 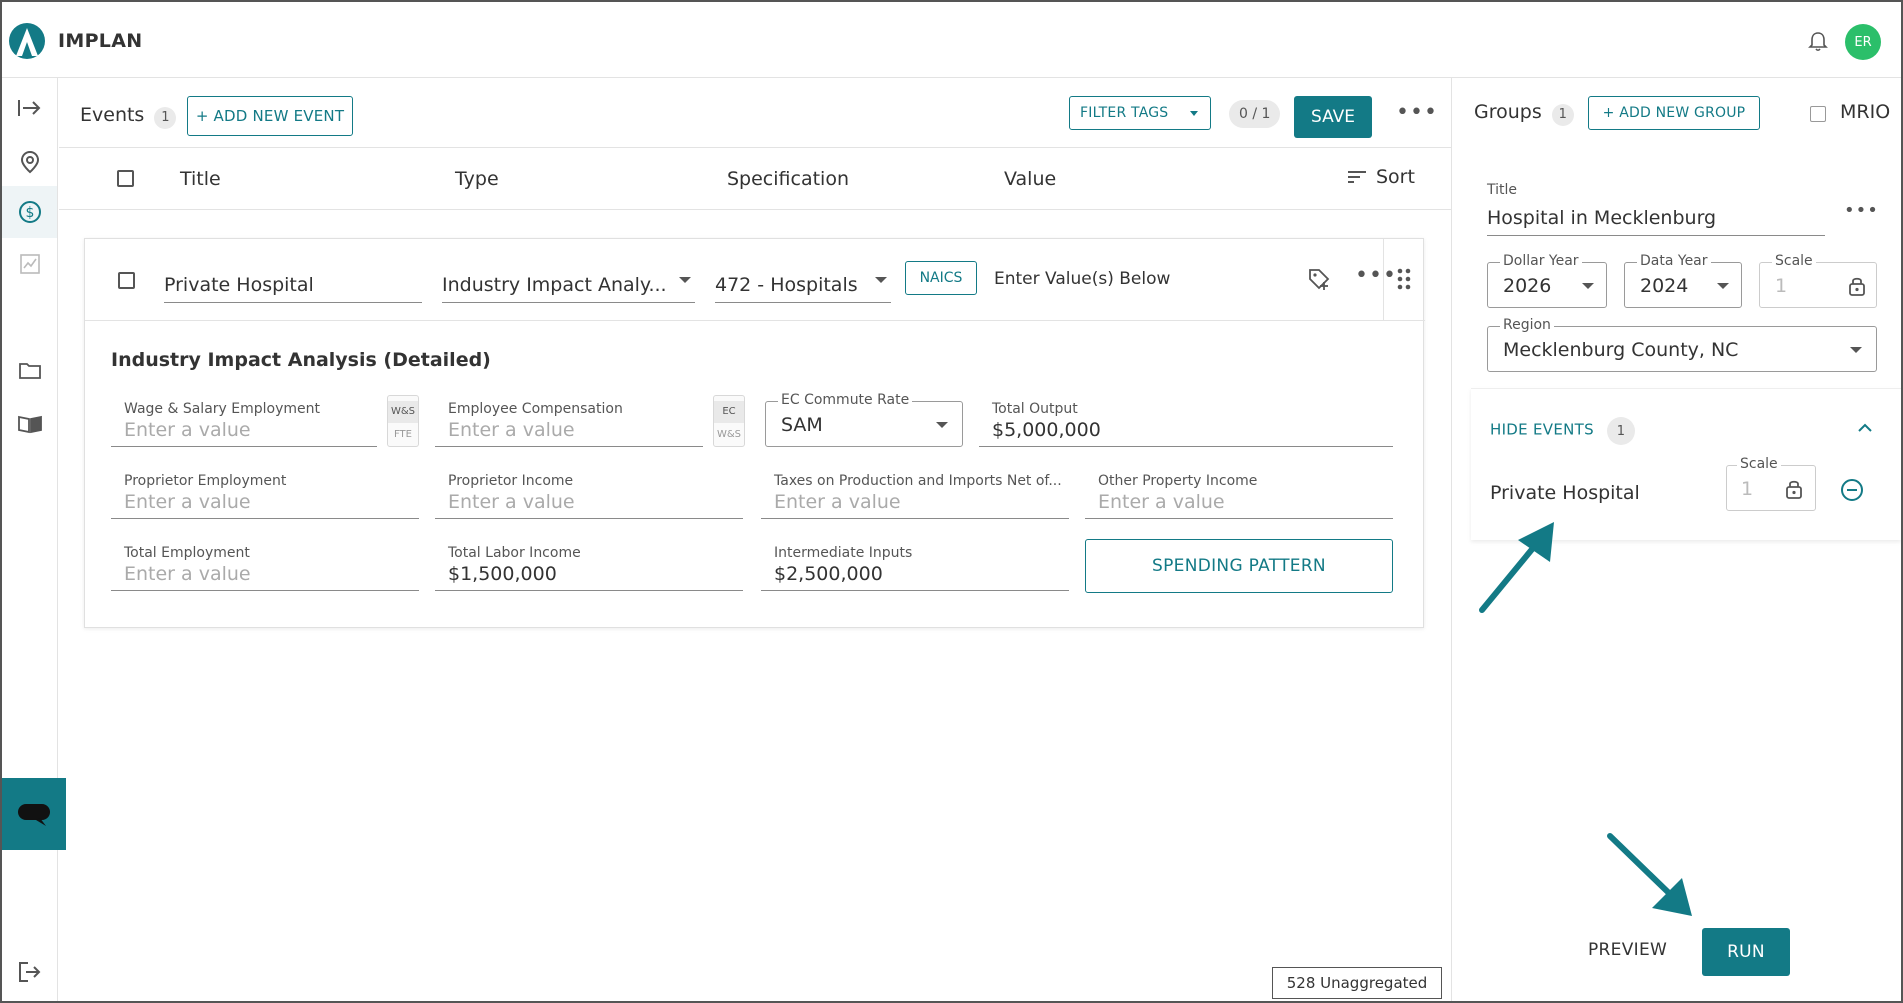 I want to click on add-new-event-button: + ADD NEW EVENT, so click(x=270, y=116).